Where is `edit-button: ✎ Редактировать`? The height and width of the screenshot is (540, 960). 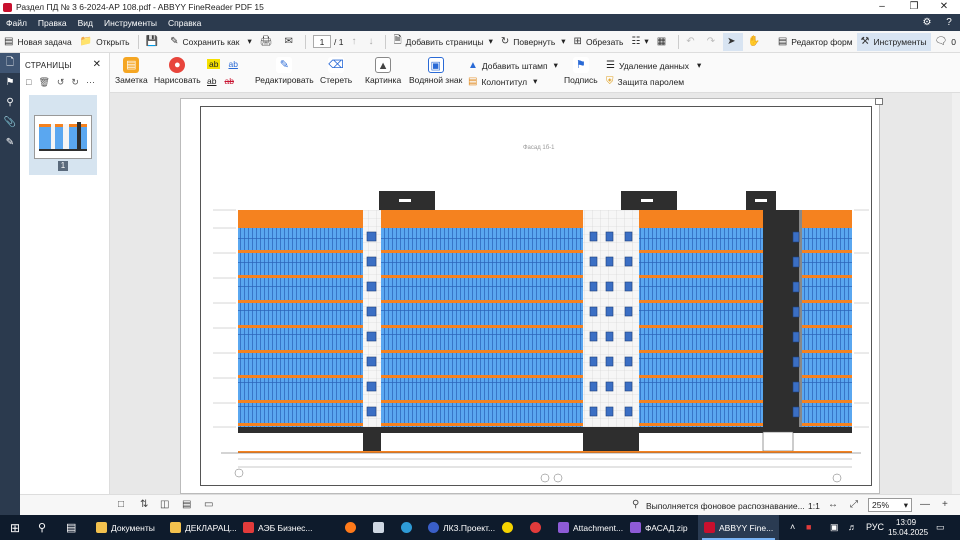 edit-button: ✎ Редактировать is located at coordinates (284, 71).